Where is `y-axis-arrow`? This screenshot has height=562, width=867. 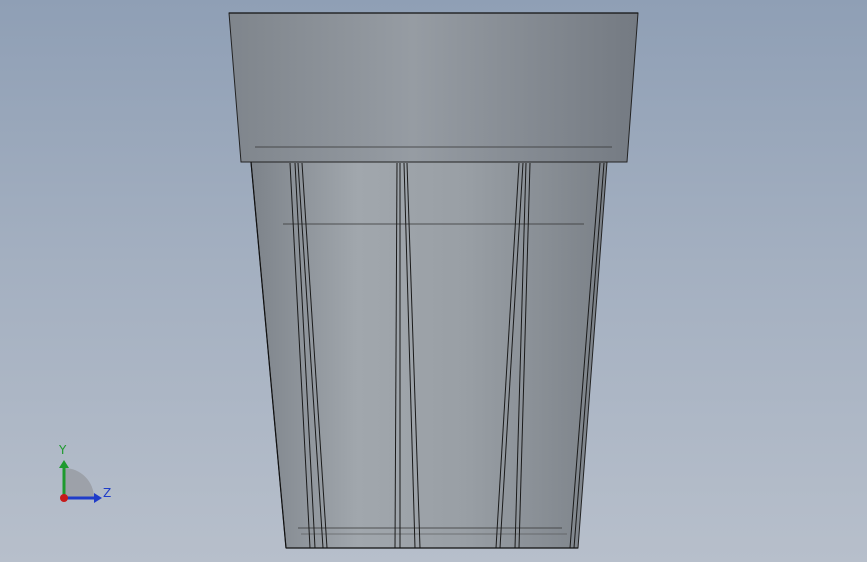
y-axis-arrow is located at coordinates (64, 464).